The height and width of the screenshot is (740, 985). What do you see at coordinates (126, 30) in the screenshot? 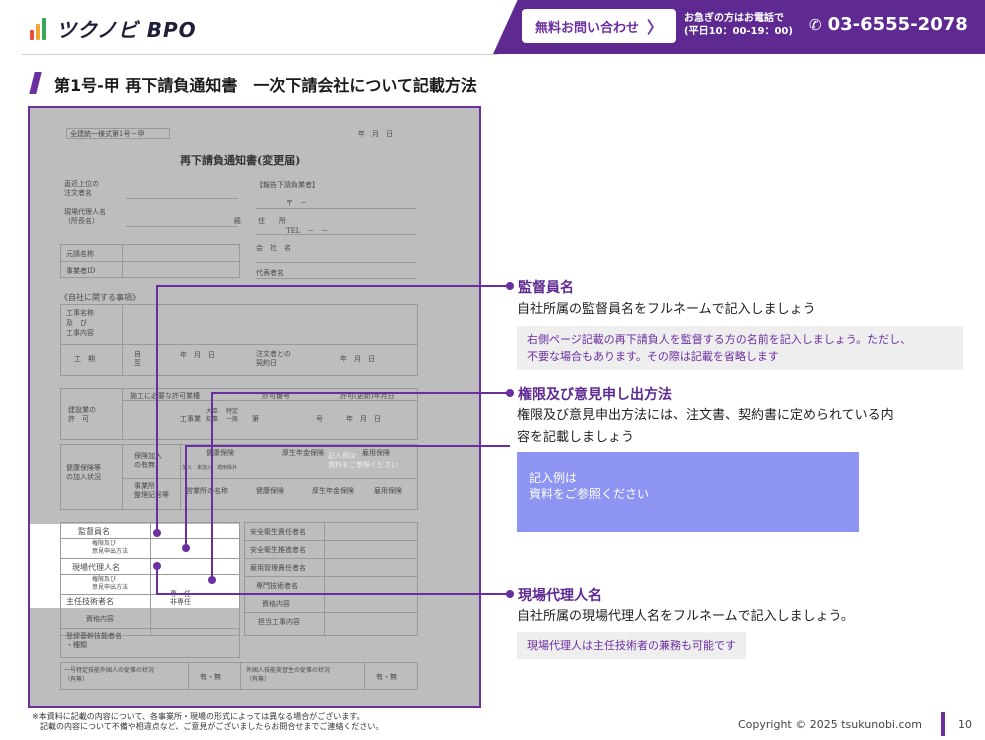
I see `logo-text: ツクノビ BPO` at bounding box center [126, 30].